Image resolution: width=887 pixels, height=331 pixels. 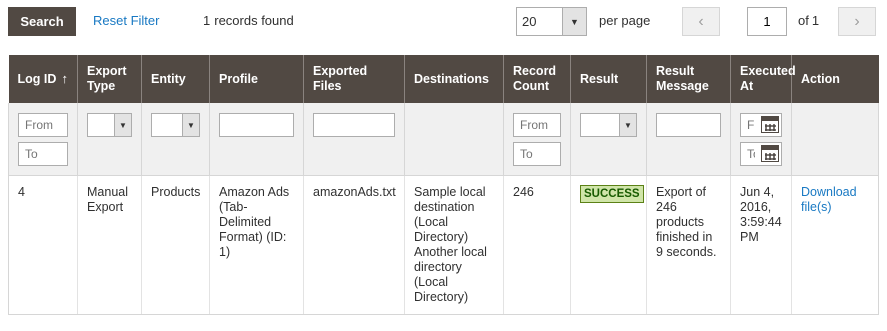 What do you see at coordinates (256, 139) in the screenshot?
I see `filter-profile` at bounding box center [256, 139].